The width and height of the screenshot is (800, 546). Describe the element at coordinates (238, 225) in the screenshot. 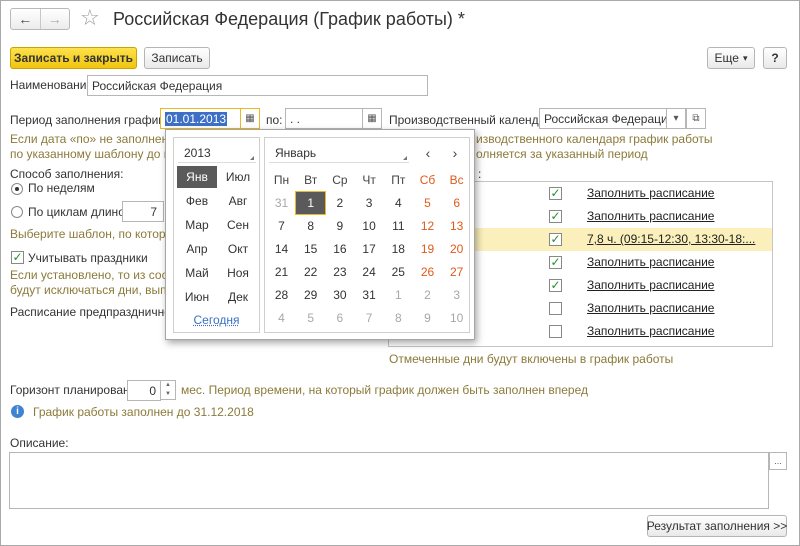

I see `month-cell: Сен` at that location.